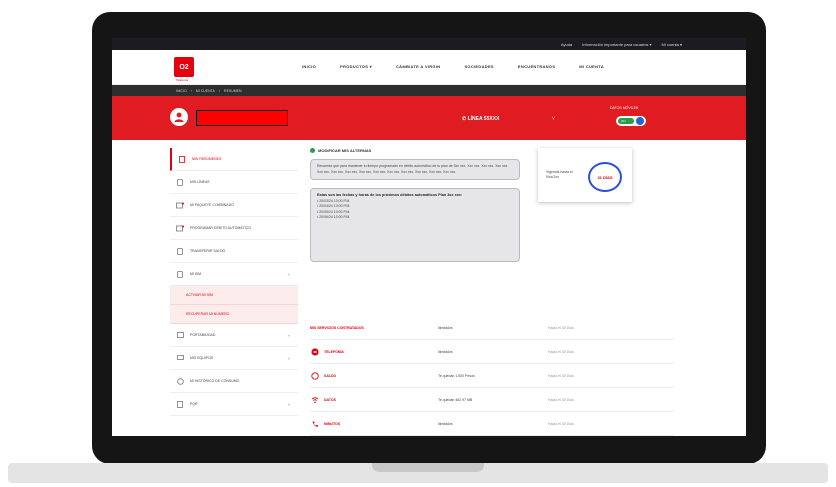 The image size is (836, 487). Describe the element at coordinates (334, 217) in the screenshot. I see `debit-date-item: • 20/06/24 10:00 P.M.` at that location.